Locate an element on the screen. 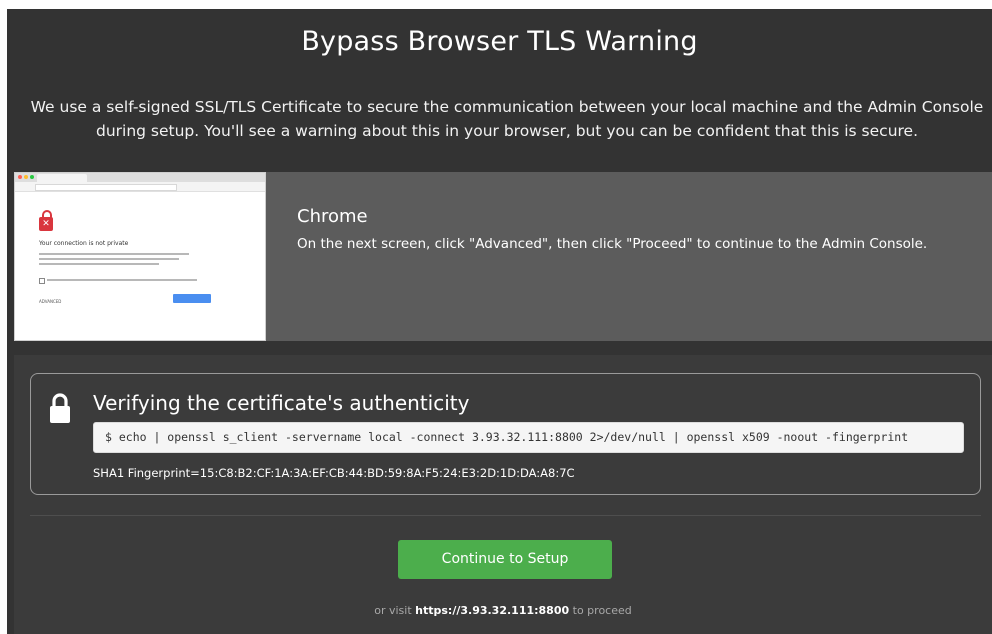 Image resolution: width=992 pixels, height=634 pixels. close-dot-icon is located at coordinates (20, 177).